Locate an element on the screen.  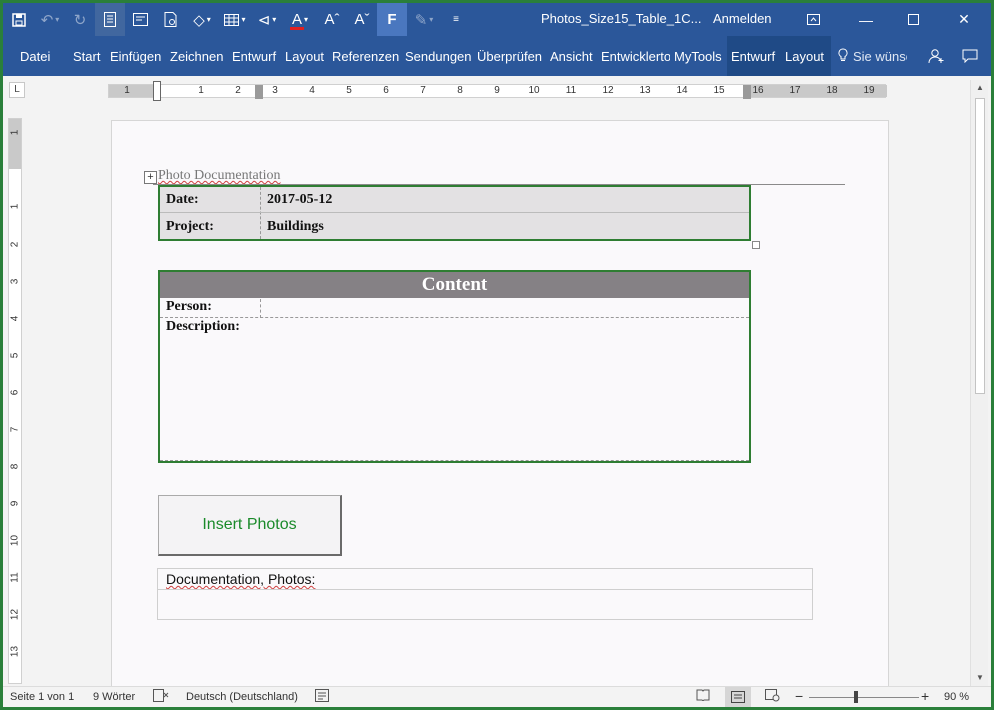
highlight-icon: ✎ ▾ is located at coordinates (424, 19).